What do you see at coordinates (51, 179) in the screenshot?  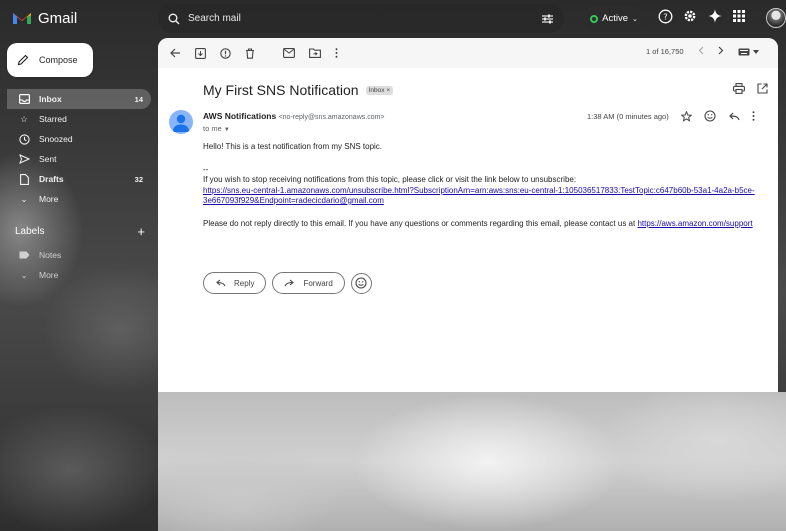 I see `sidebar-item-label: Drafts` at bounding box center [51, 179].